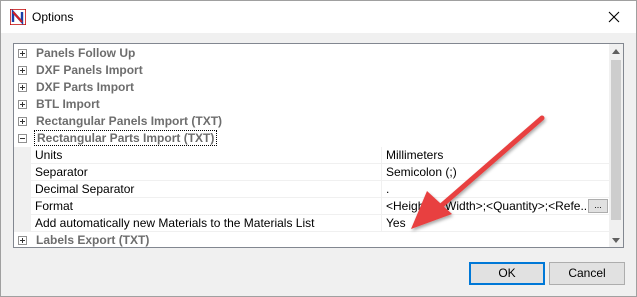 This screenshot has width=637, height=297. What do you see at coordinates (126, 138) in the screenshot?
I see `category-label: Rectangular Parts Import (TXT)` at bounding box center [126, 138].